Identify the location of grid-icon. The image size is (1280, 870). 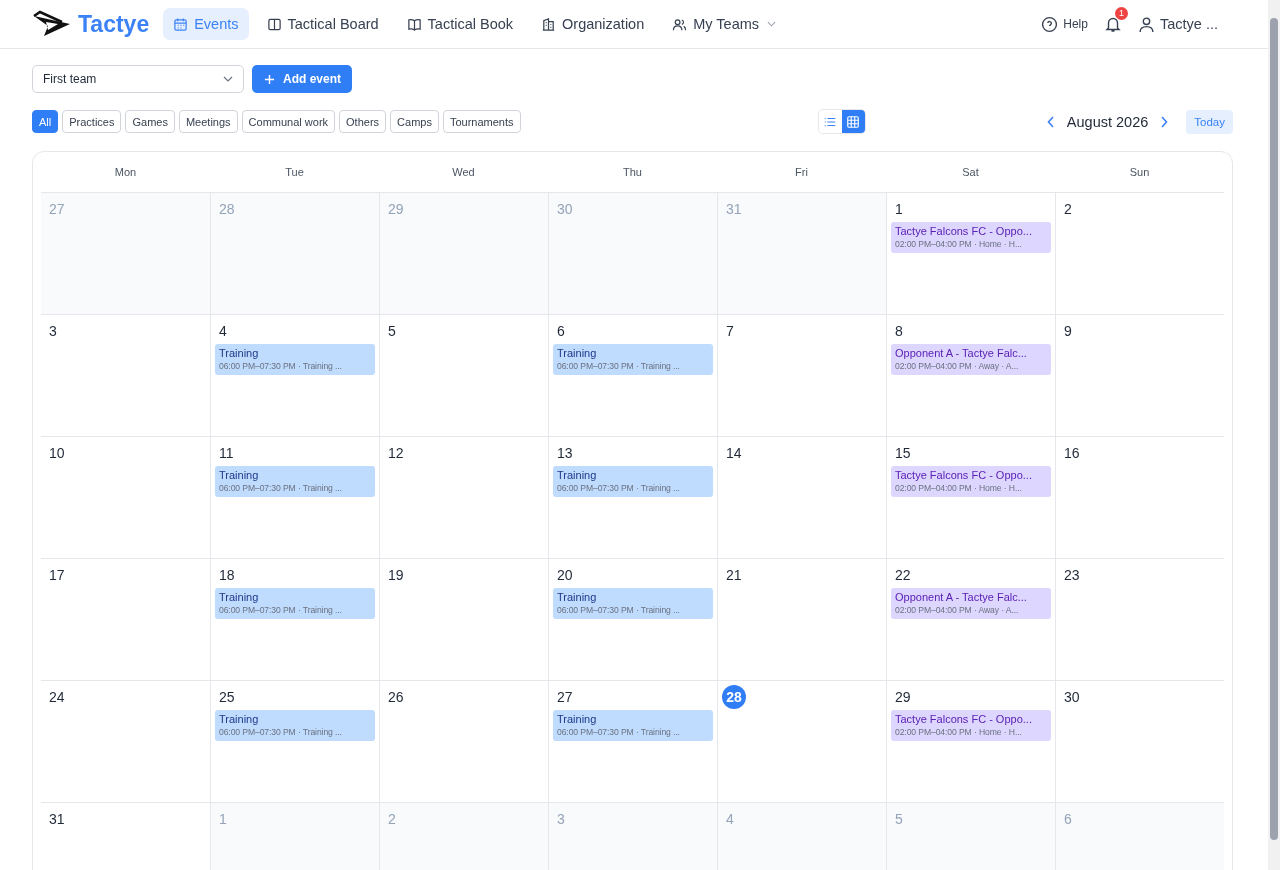
(853, 121).